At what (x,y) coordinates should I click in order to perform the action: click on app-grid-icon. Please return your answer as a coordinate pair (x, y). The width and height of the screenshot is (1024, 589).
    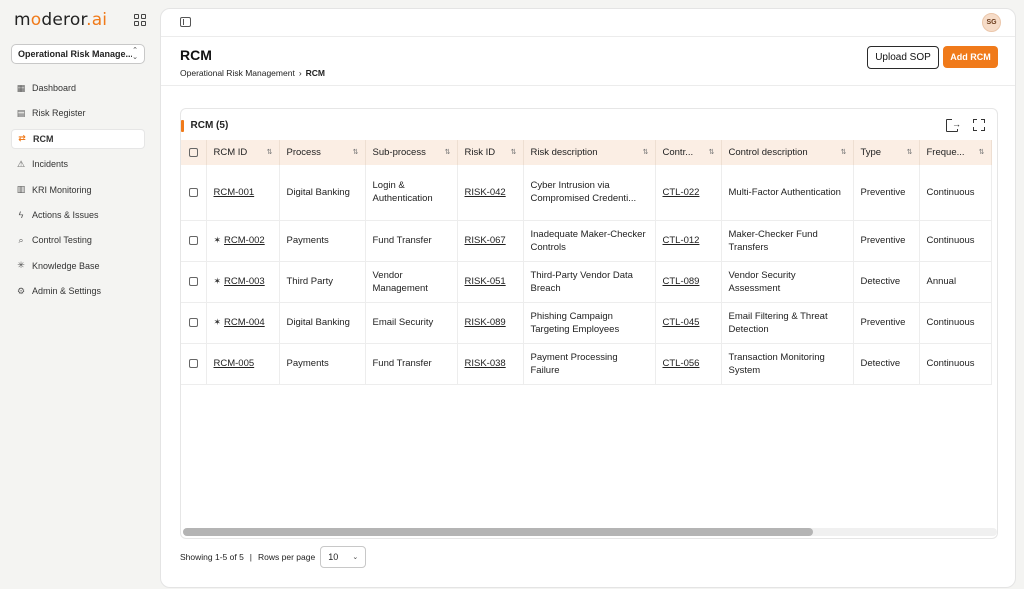
    Looking at the image, I should click on (140, 20).